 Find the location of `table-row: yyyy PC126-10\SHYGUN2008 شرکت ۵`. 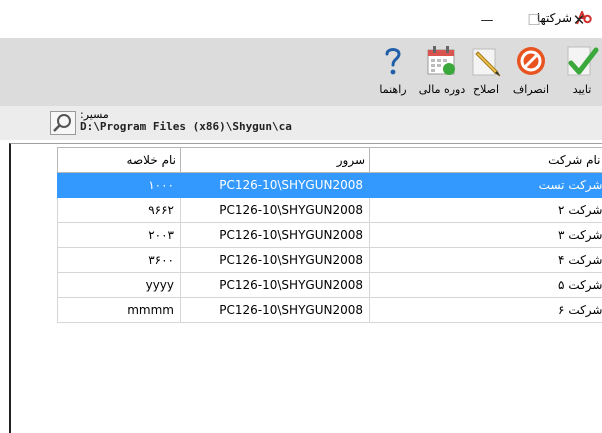

table-row: yyyy PC126-10\SHYGUN2008 شرکت ۵ is located at coordinates (329, 285).